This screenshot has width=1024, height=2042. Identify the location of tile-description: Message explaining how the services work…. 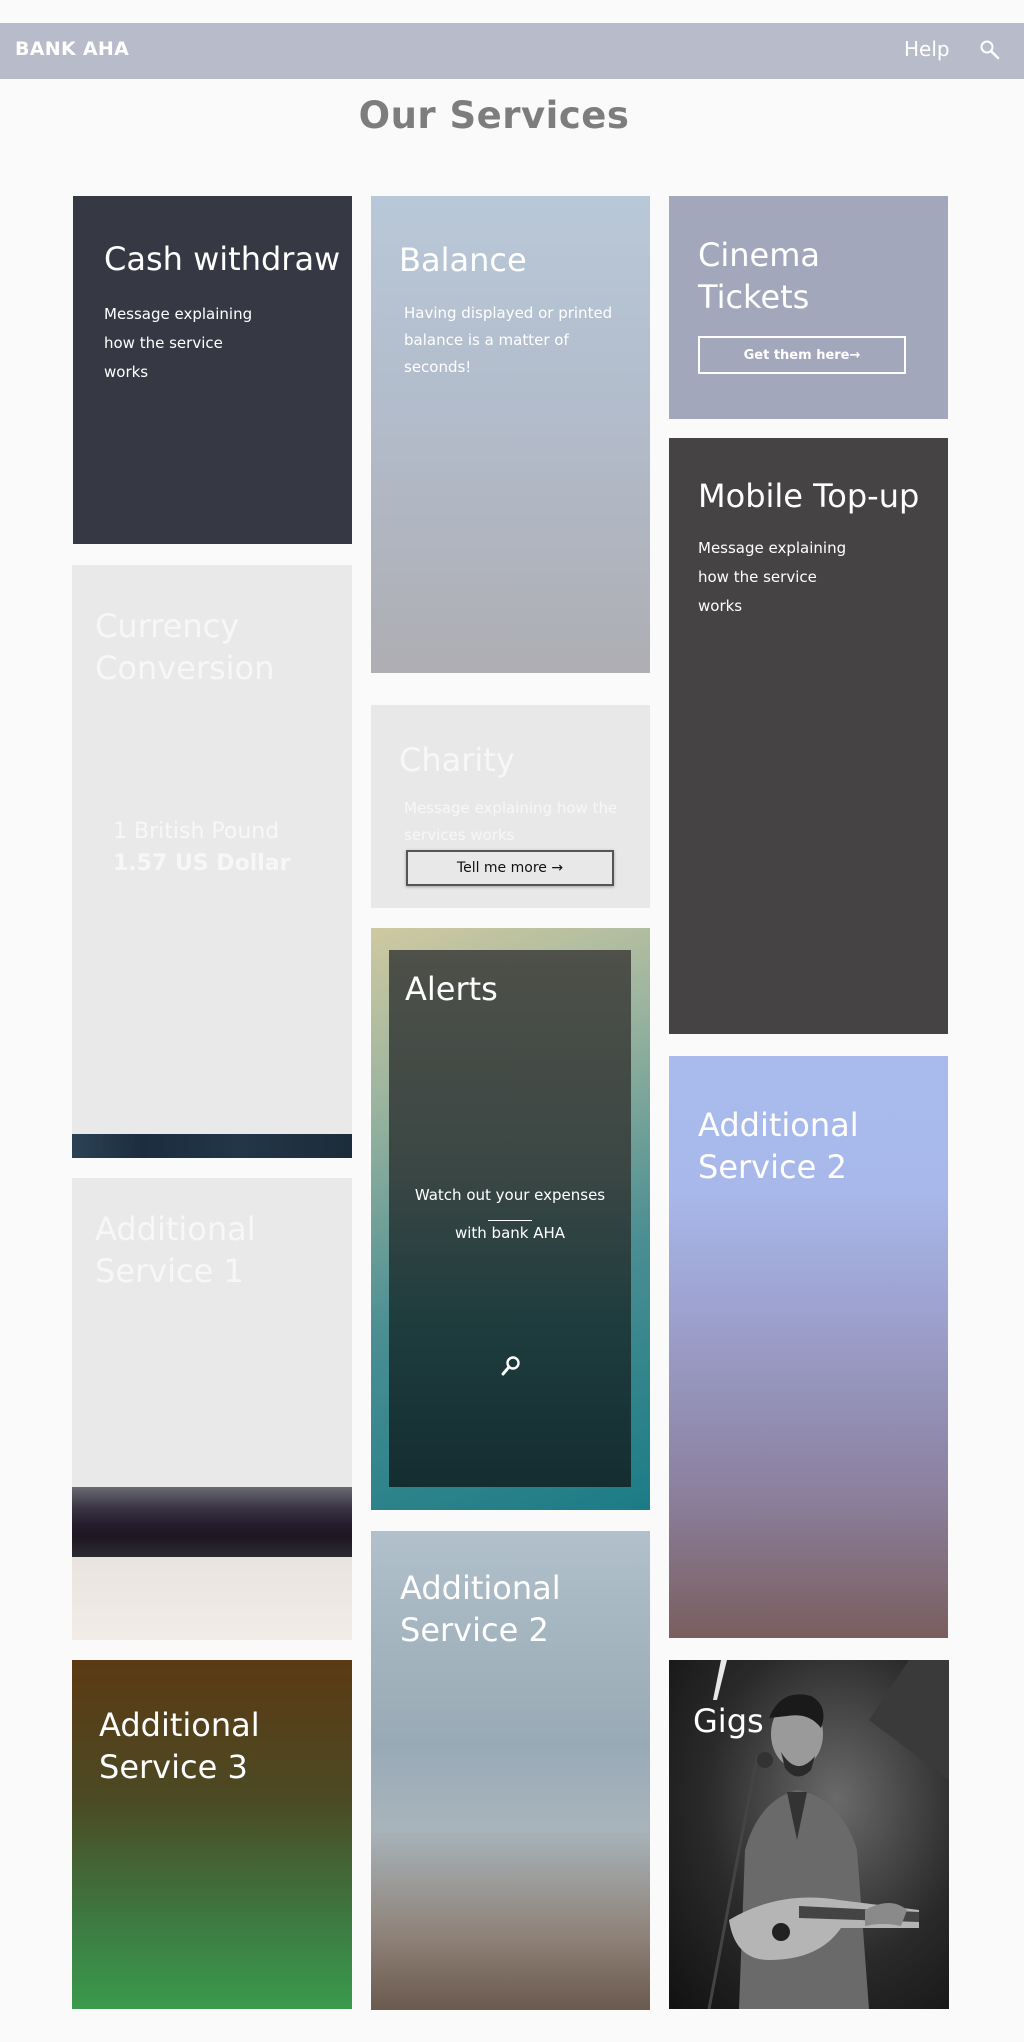
(511, 821).